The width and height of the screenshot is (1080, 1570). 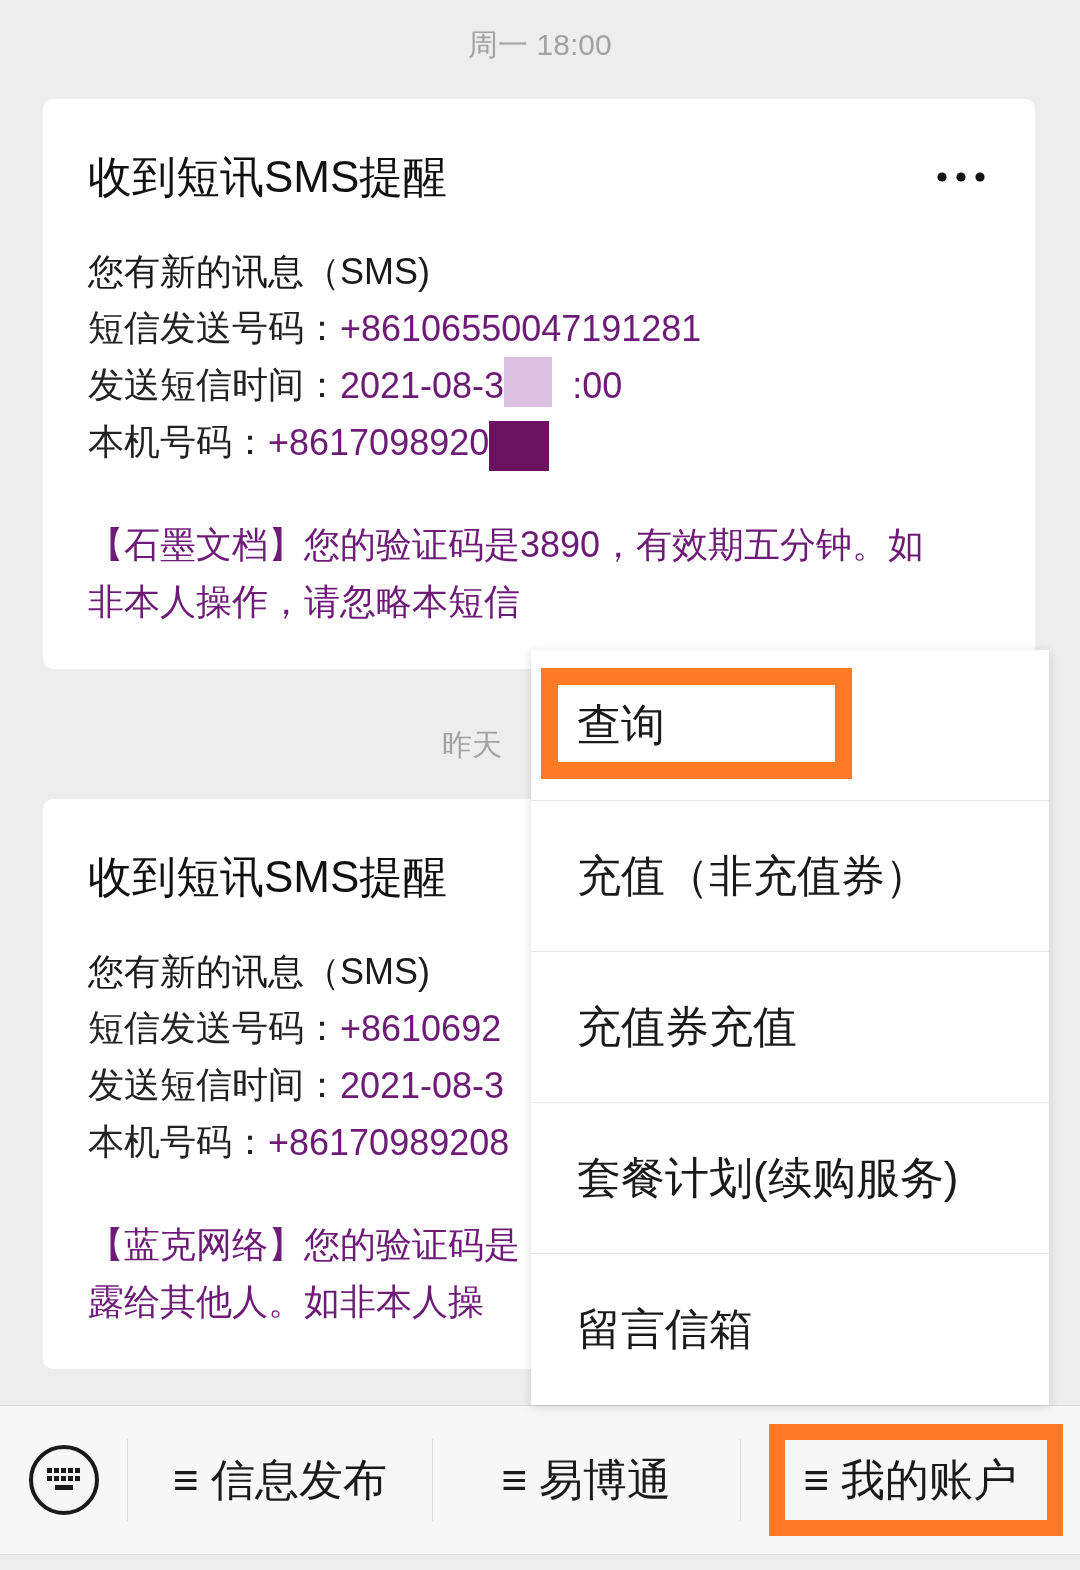 I want to click on field-value: +86170989208, so click(x=389, y=1142).